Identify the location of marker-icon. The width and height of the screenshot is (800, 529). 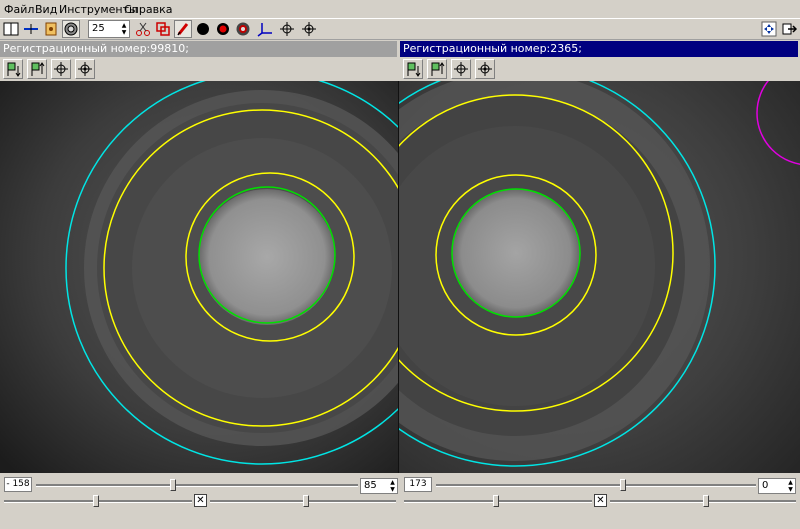
(51, 29).